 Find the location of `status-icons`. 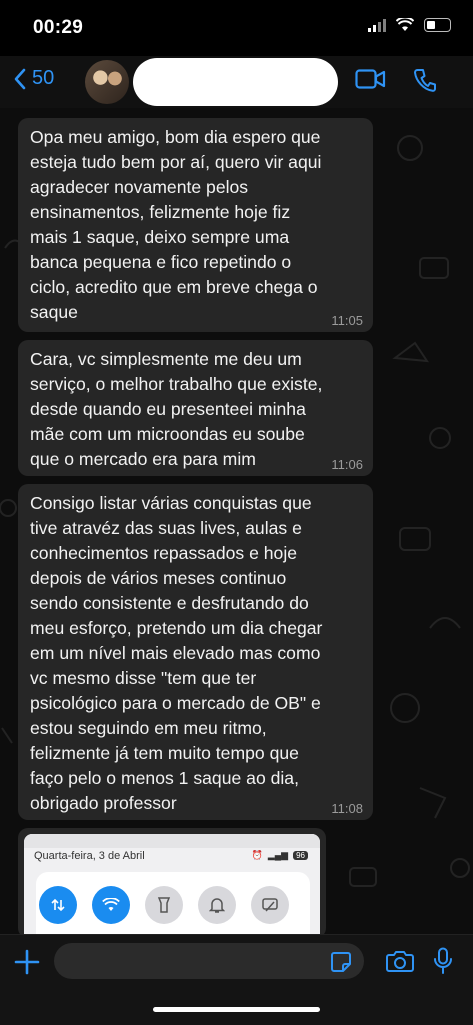

status-icons is located at coordinates (409, 25).